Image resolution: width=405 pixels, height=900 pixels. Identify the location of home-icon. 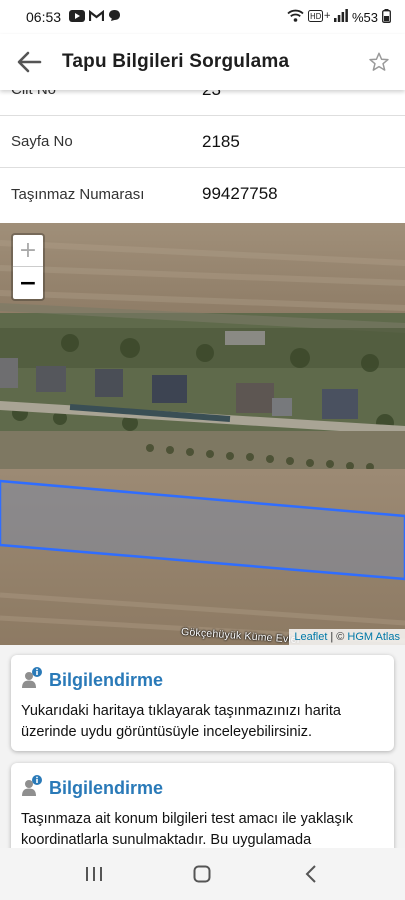
(202, 874).